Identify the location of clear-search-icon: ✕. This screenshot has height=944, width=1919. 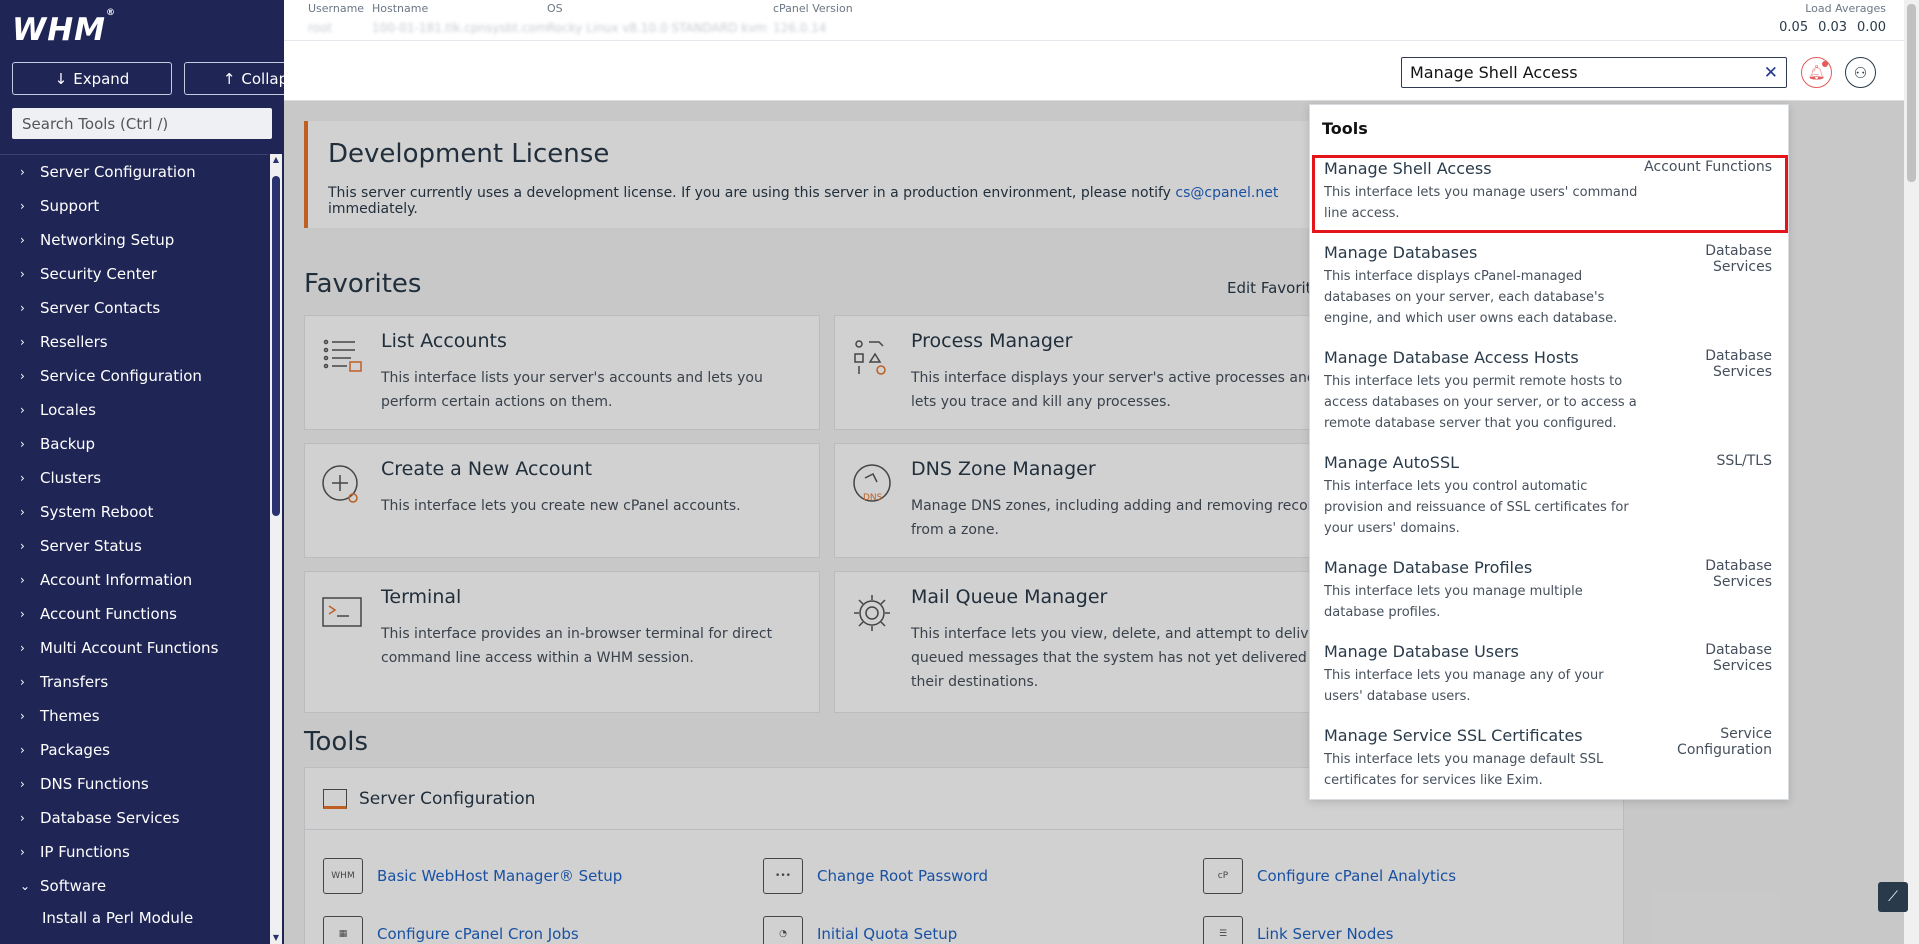
(1771, 73).